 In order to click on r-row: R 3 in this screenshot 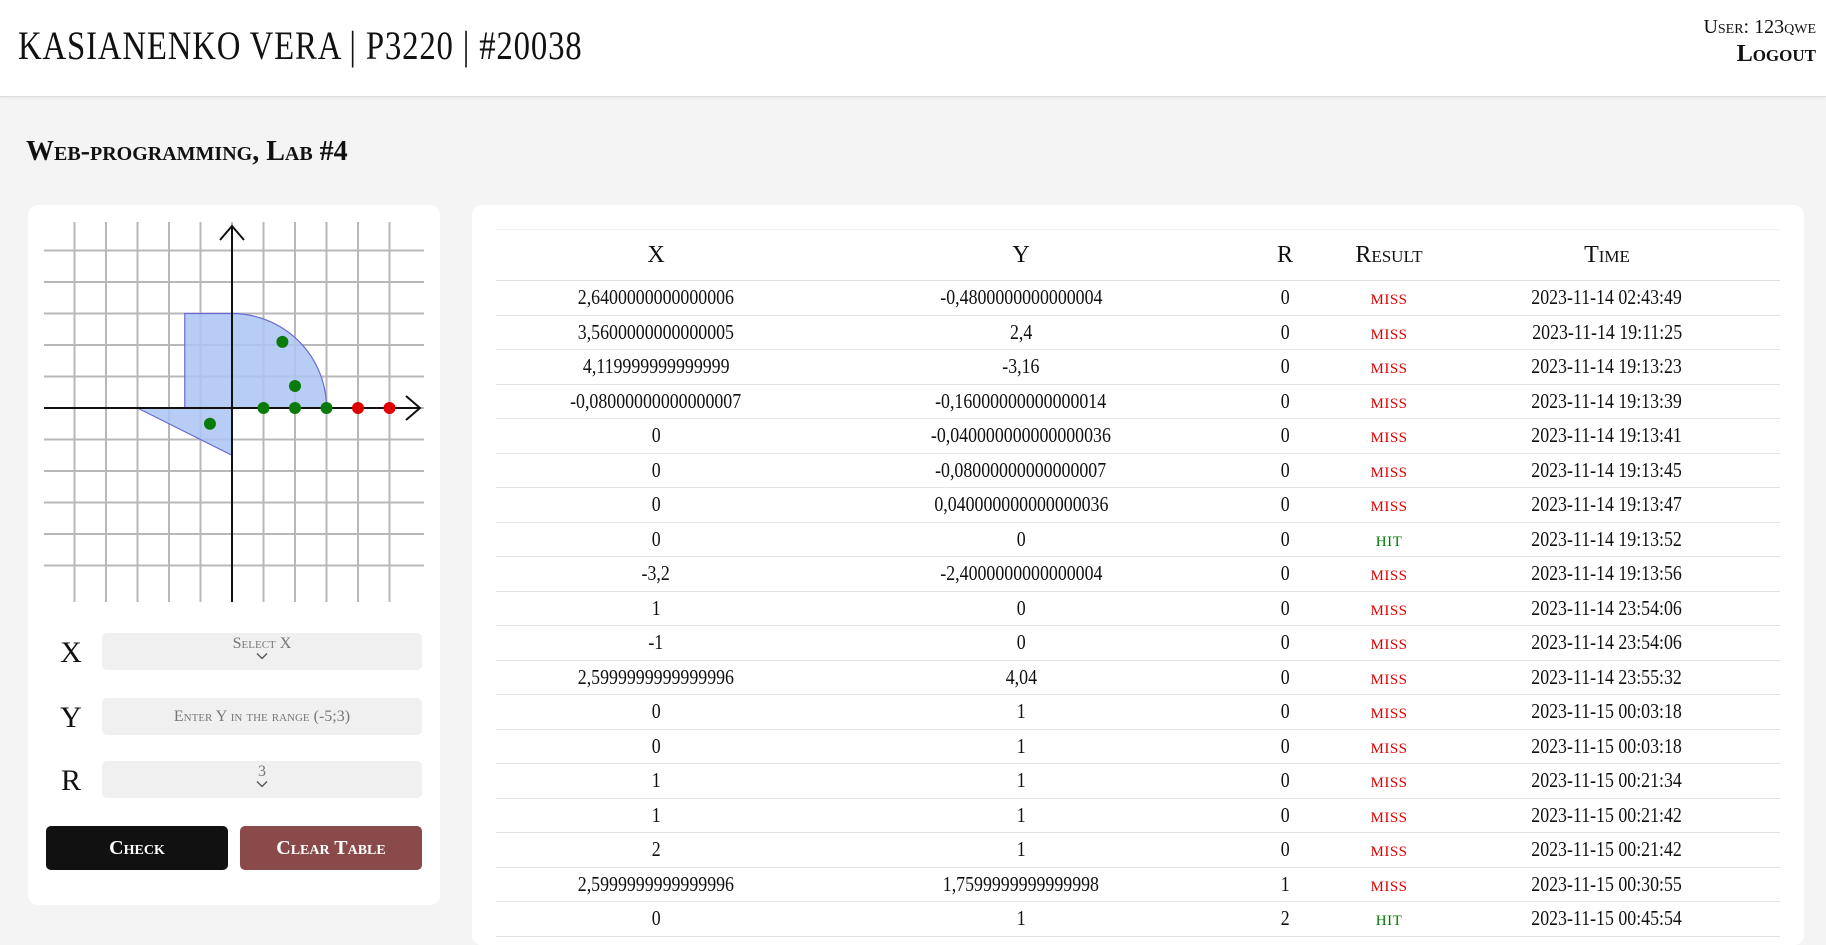, I will do `click(234, 781)`.